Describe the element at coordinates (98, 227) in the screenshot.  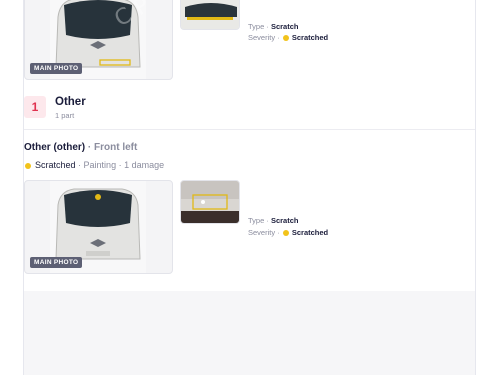
I see `main-photo-card: MAIN PHOTO` at that location.